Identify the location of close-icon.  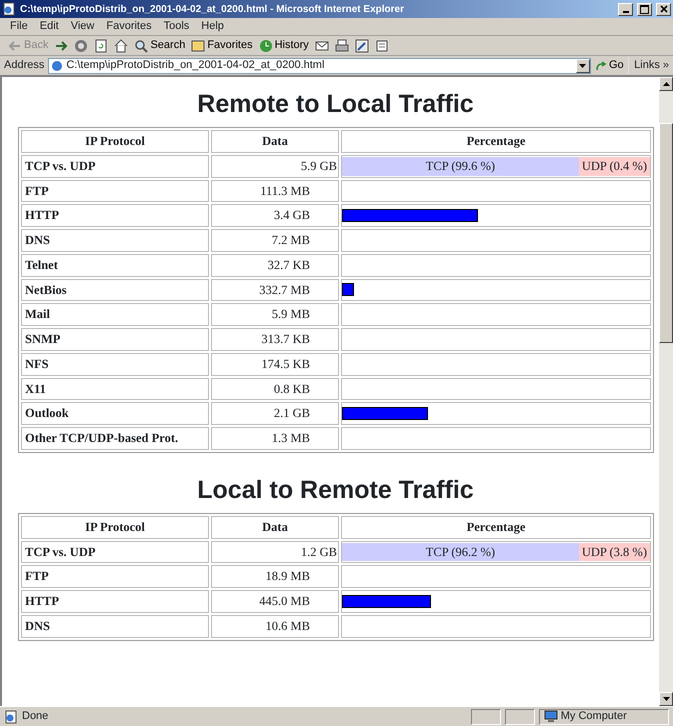
(664, 9).